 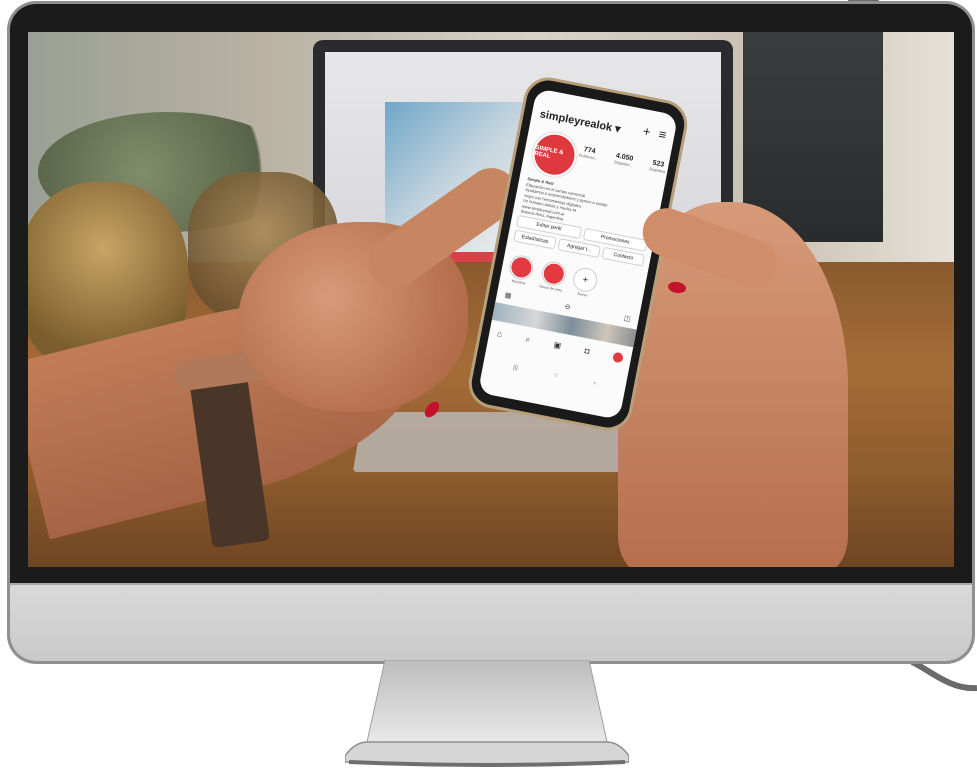 I want to click on avatar: SIMPLE & REAL, so click(x=554, y=154).